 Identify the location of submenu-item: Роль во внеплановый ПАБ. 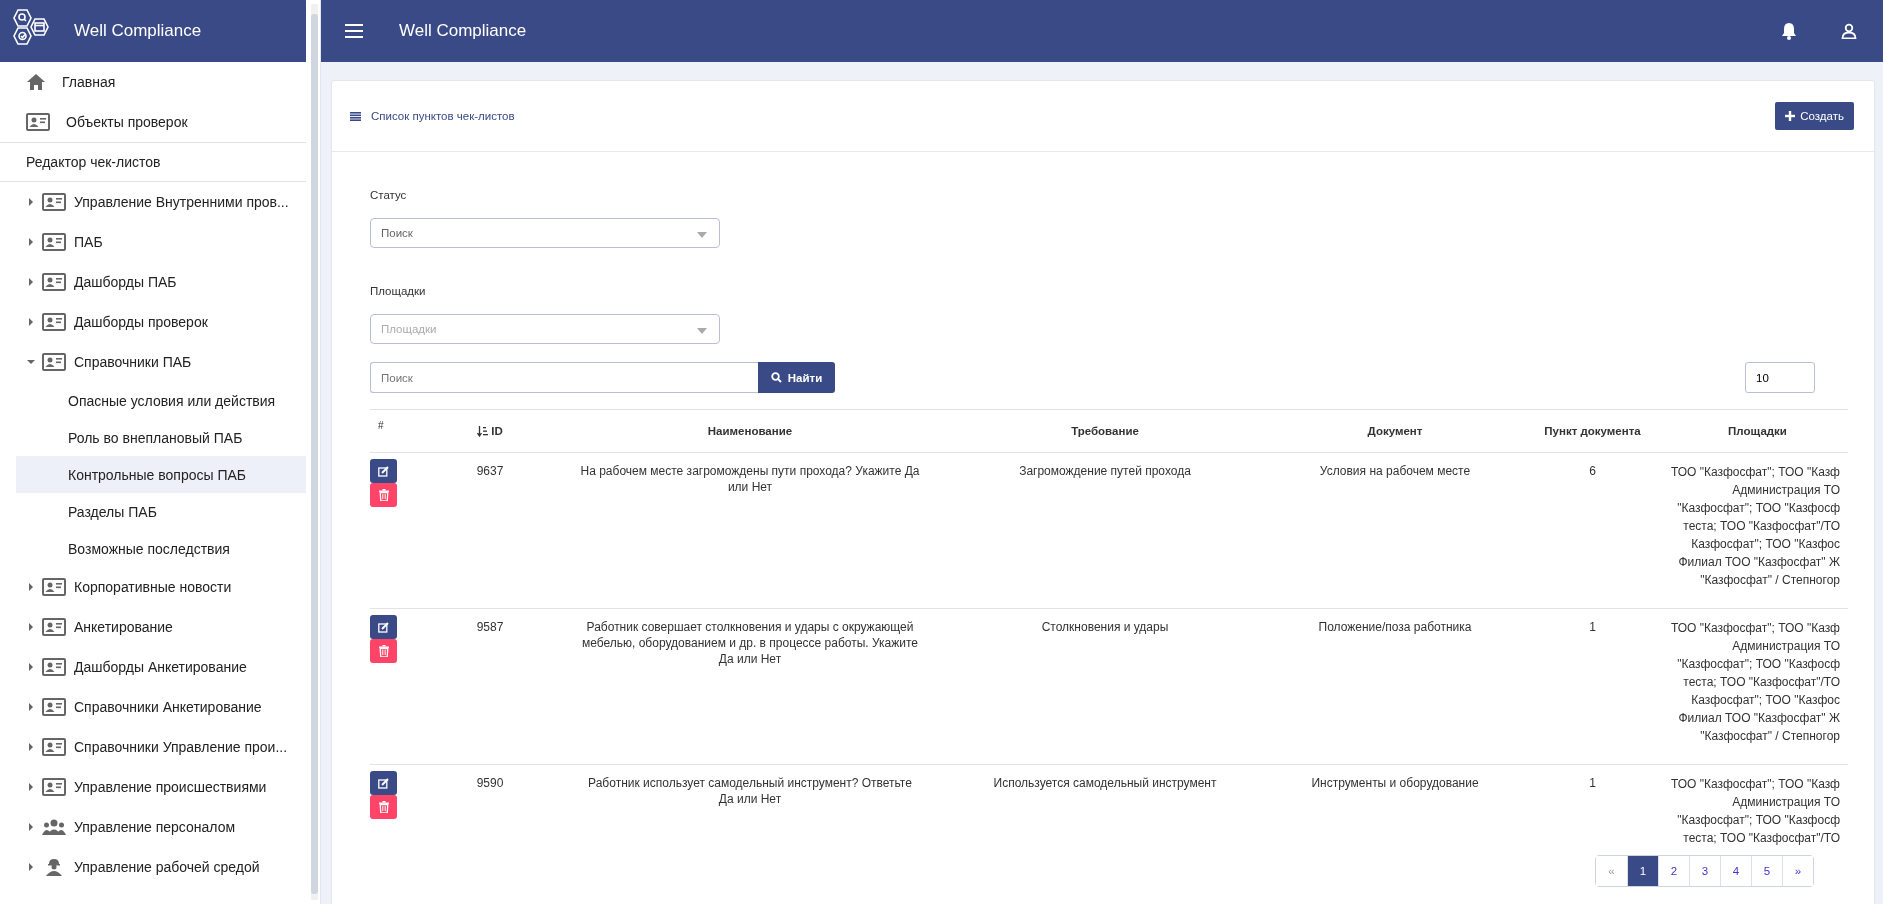
(161, 437).